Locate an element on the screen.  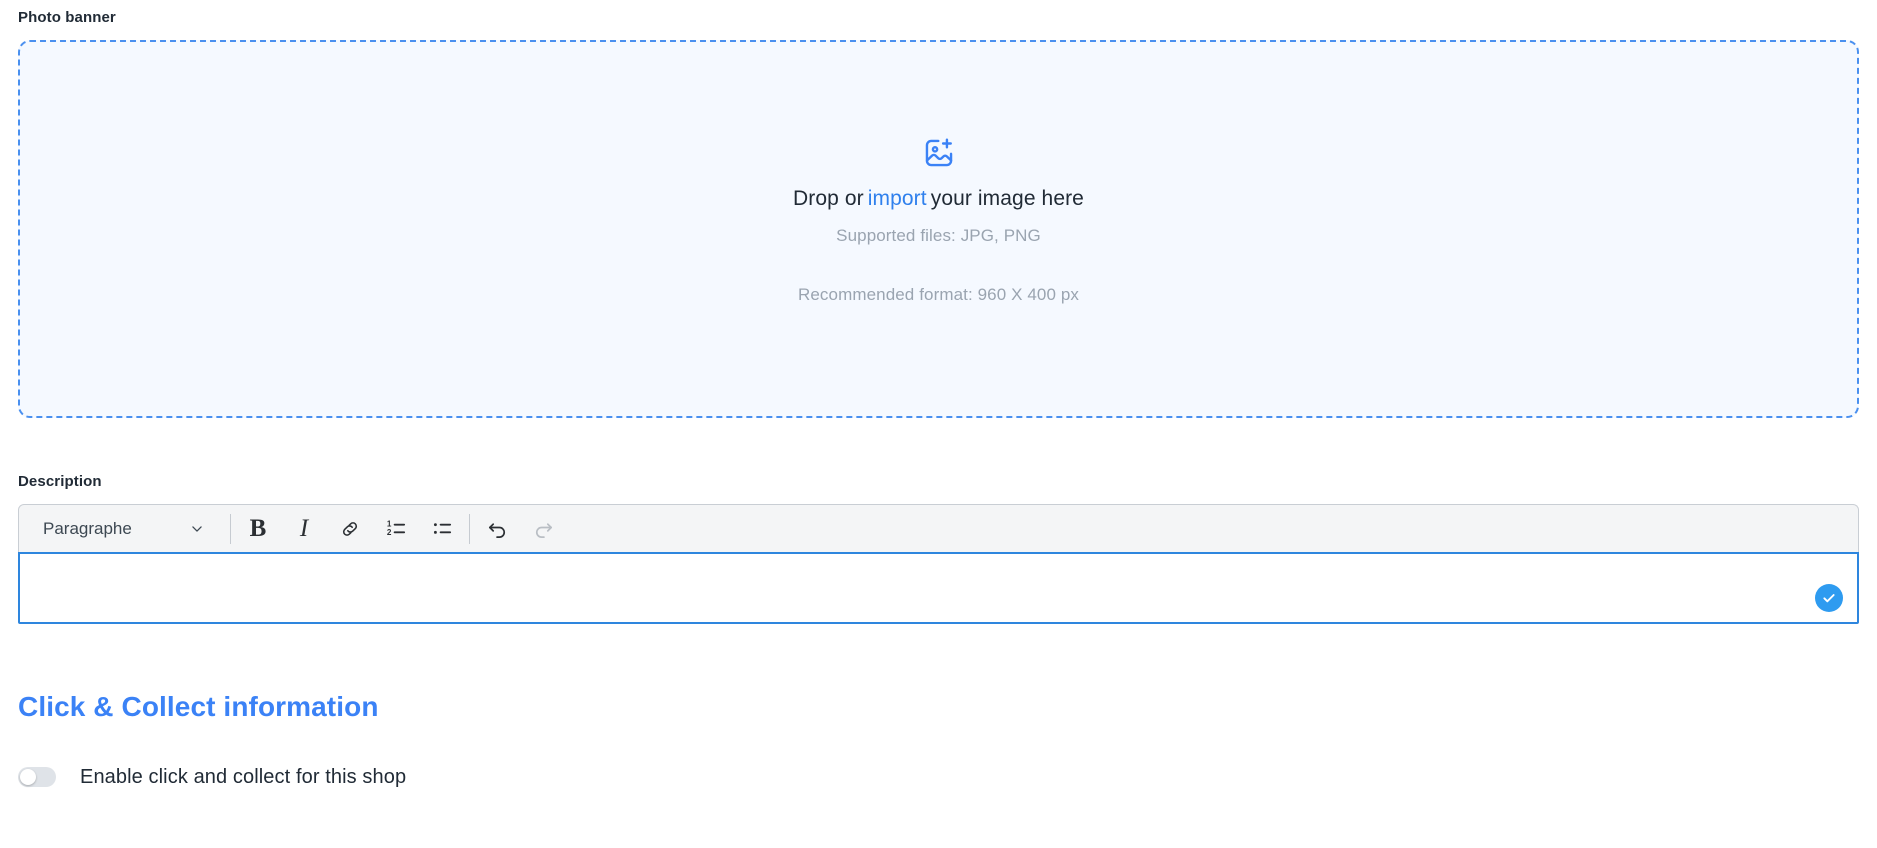
editor-body is located at coordinates (938, 588).